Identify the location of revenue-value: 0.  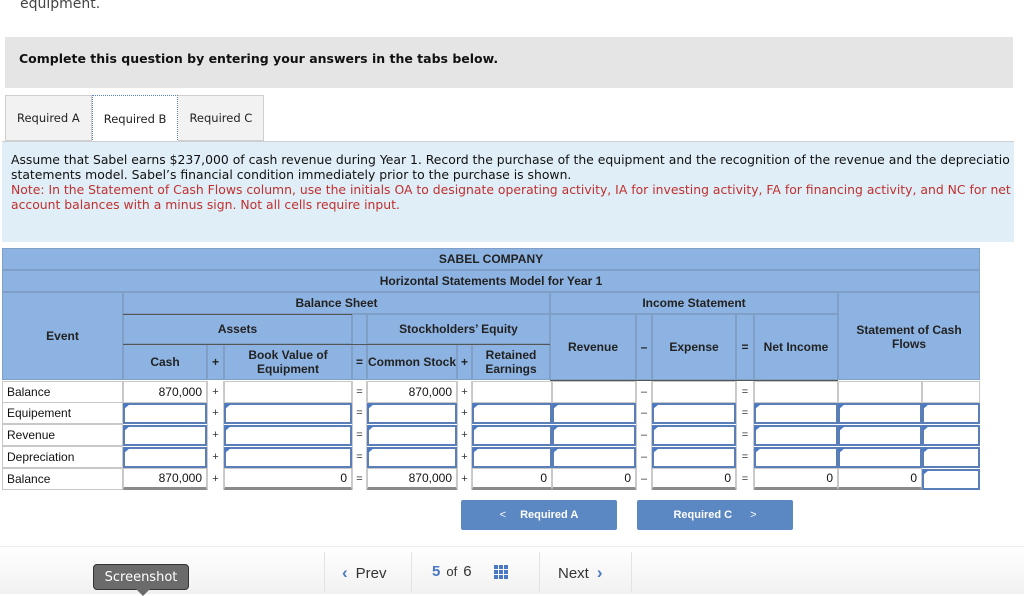
(594, 479).